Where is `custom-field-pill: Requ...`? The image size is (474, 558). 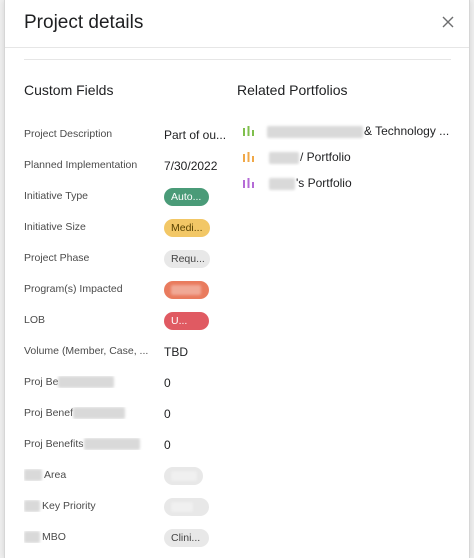 custom-field-pill: Requ... is located at coordinates (187, 259).